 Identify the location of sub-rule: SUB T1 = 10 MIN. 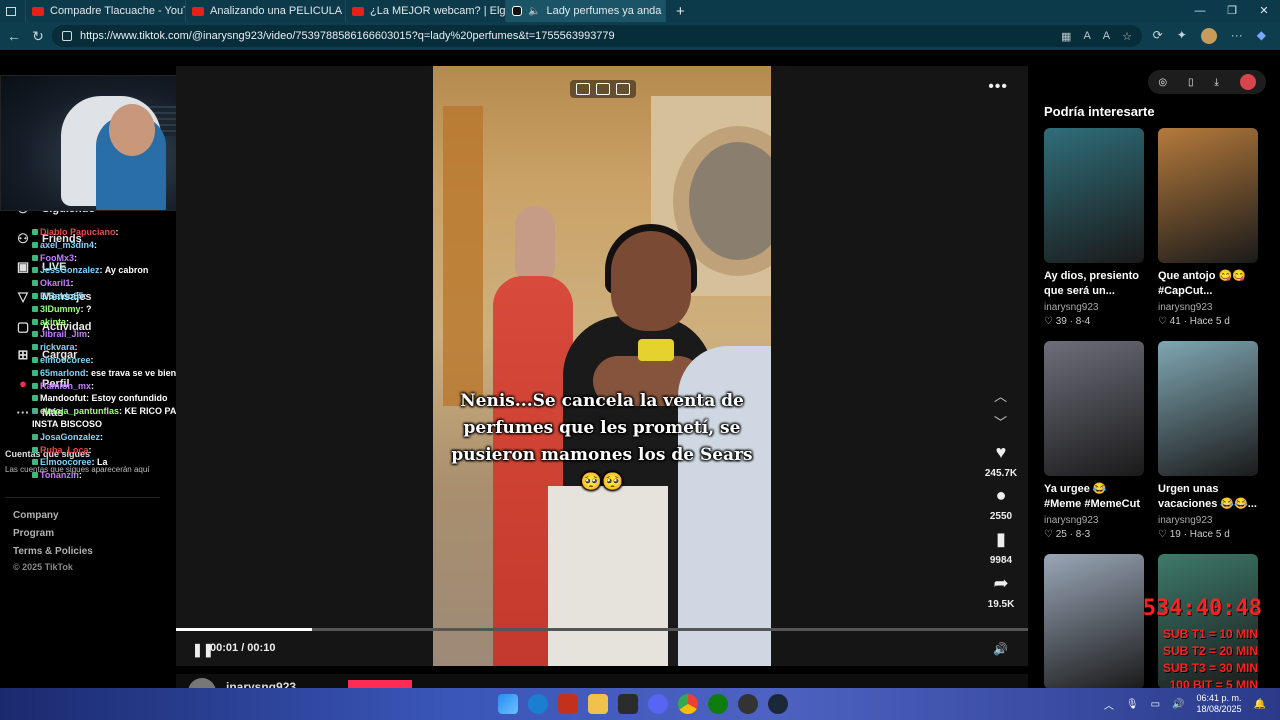
(1210, 634).